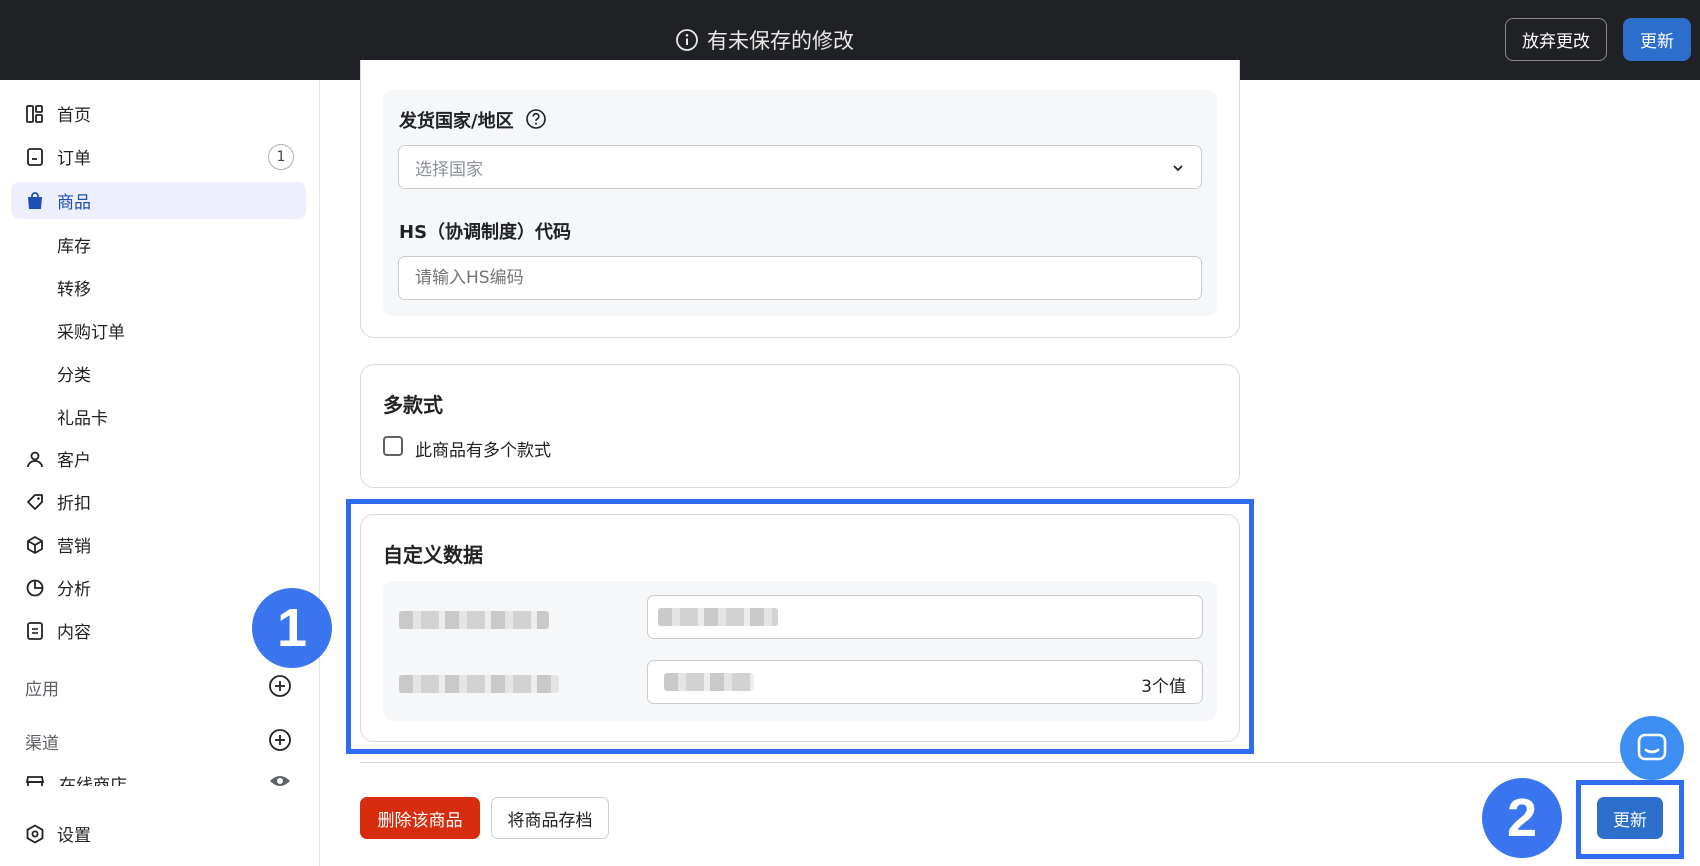  What do you see at coordinates (280, 740) in the screenshot?
I see `add-channel-icon` at bounding box center [280, 740].